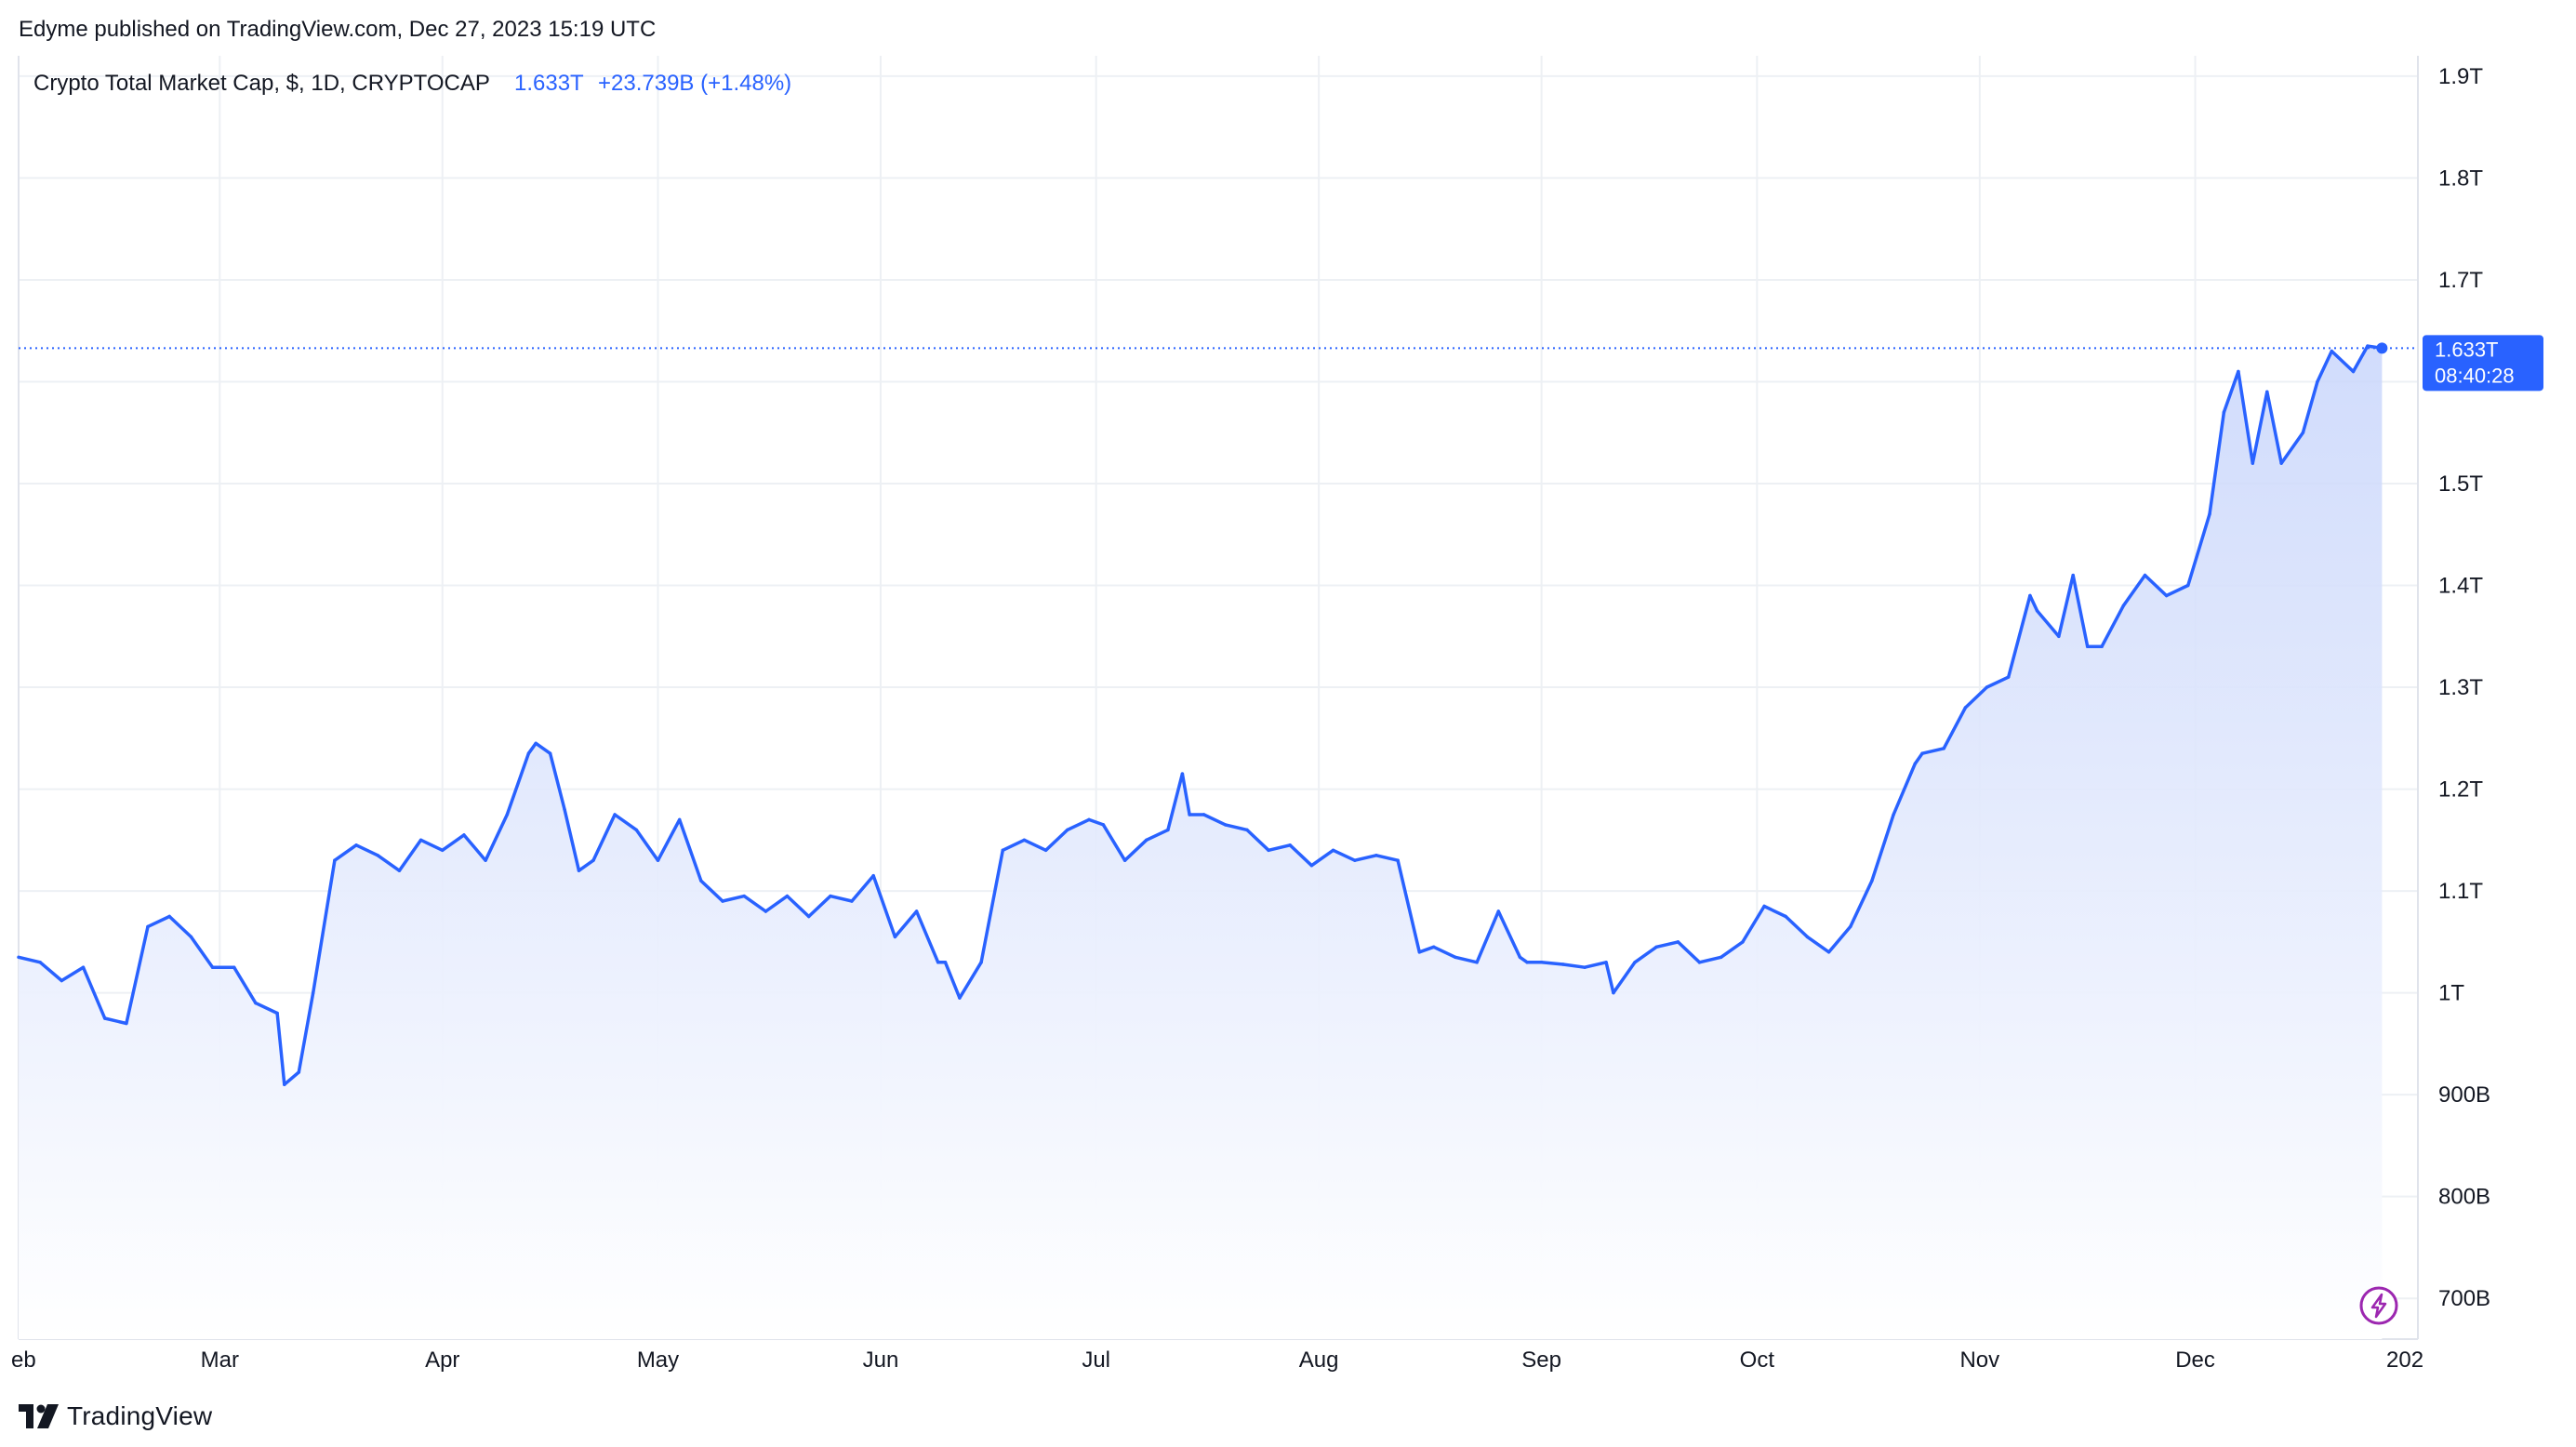 The width and height of the screenshot is (2576, 1447). Describe the element at coordinates (2464, 1095) in the screenshot. I see `y-tick-label: 900B` at that location.